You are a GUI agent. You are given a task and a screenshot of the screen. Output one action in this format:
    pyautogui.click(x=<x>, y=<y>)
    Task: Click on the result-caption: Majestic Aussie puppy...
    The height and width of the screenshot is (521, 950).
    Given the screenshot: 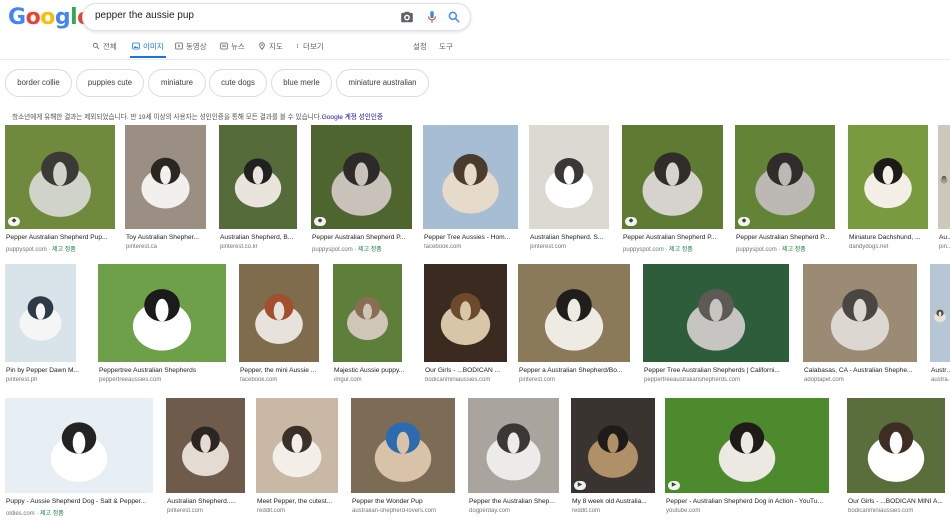 What is the action you would take?
    pyautogui.click(x=370, y=370)
    